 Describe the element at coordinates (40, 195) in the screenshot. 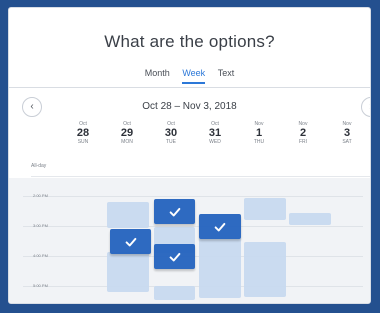

I see `hour-label: 2:00 PM` at that location.